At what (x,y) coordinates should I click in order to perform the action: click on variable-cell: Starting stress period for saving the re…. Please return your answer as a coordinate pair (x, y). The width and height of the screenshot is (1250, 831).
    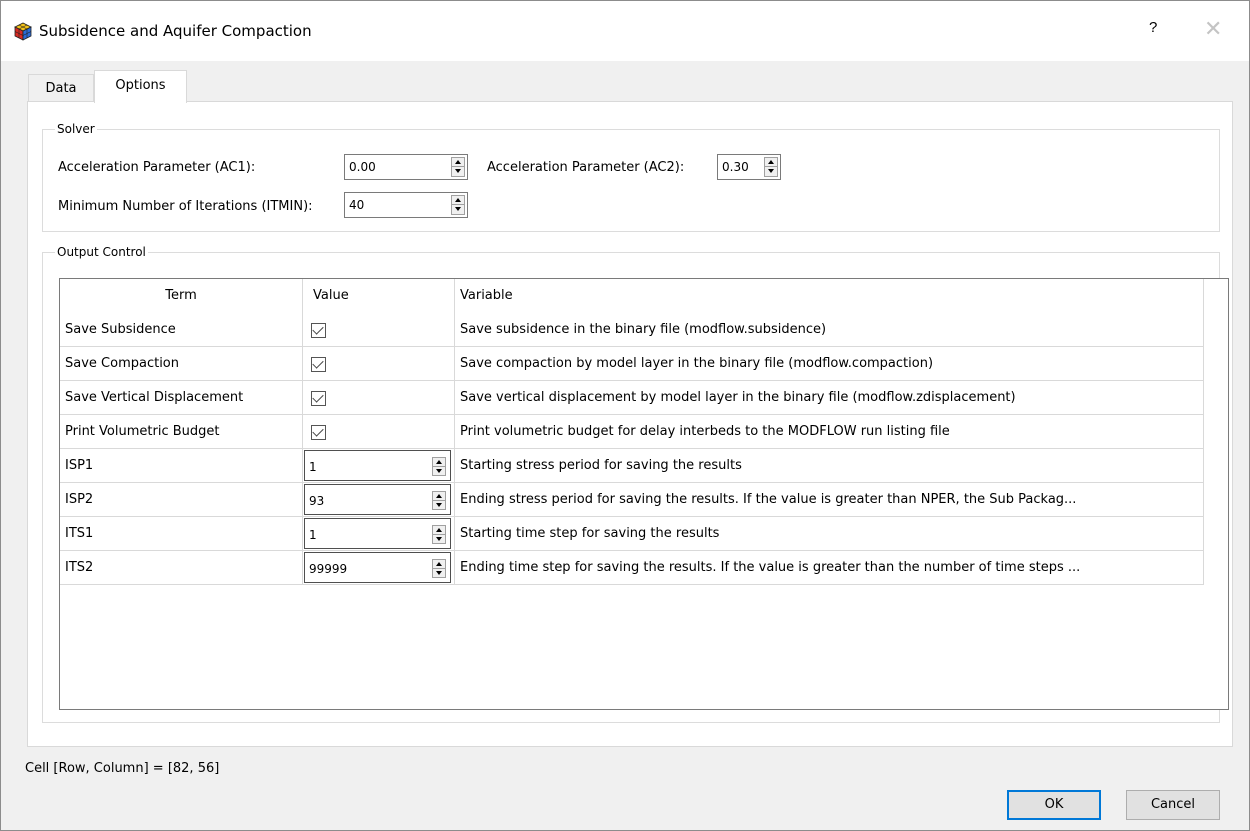
    Looking at the image, I should click on (829, 466).